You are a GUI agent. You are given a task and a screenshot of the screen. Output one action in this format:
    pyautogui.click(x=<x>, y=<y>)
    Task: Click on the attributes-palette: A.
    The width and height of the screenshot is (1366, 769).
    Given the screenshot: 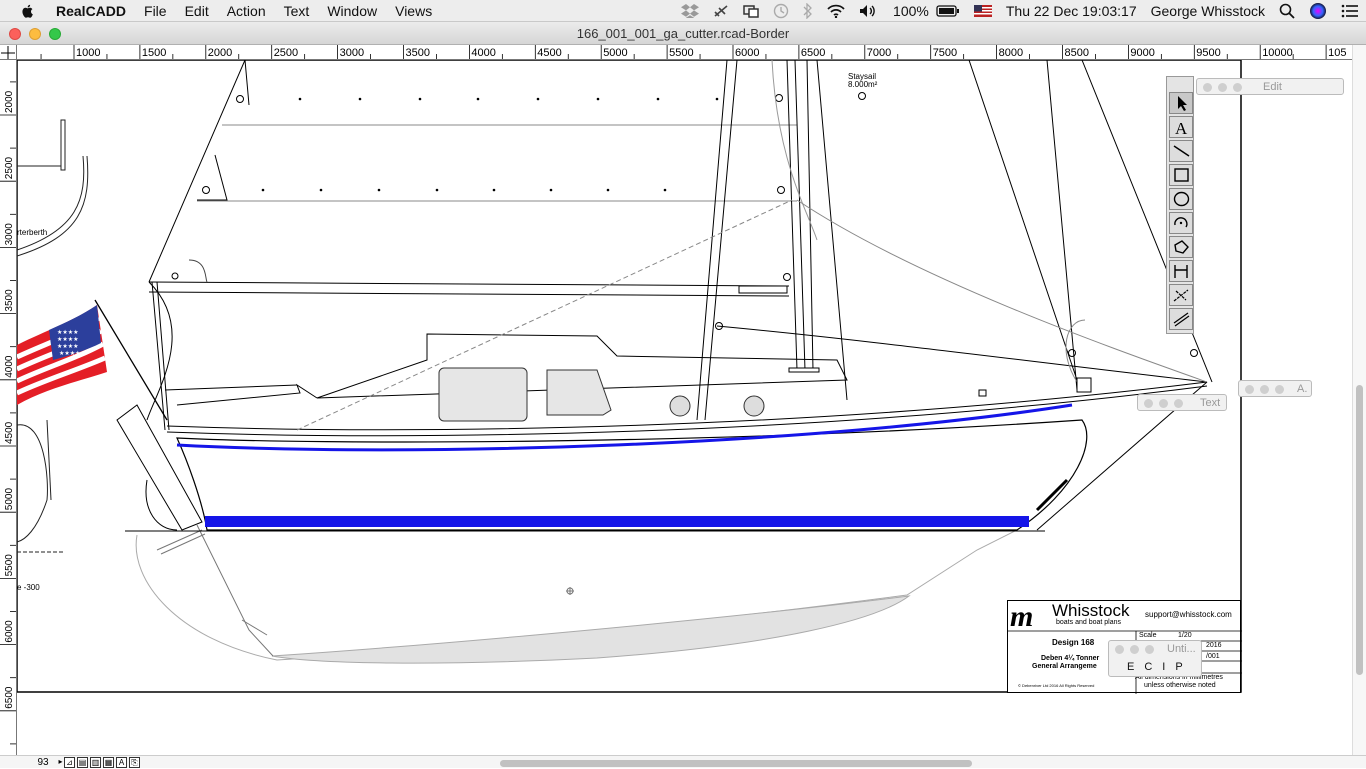 What is the action you would take?
    pyautogui.click(x=1275, y=388)
    